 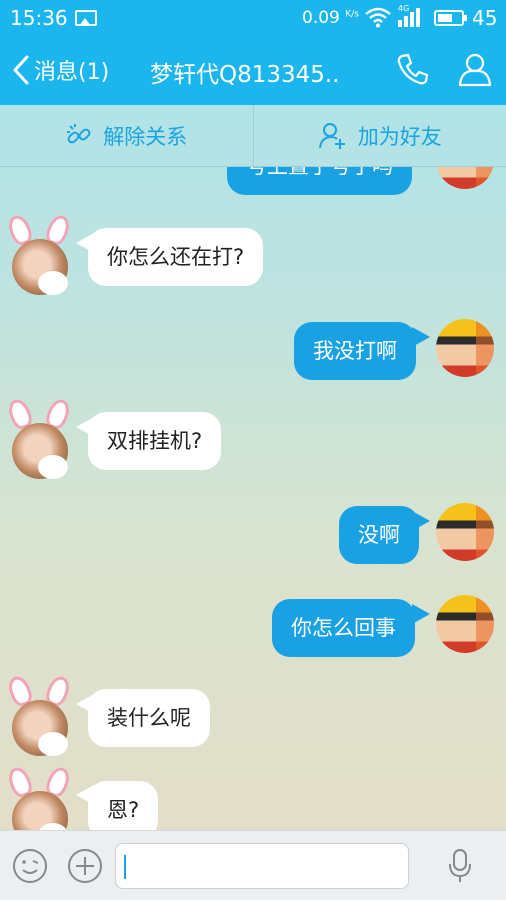 I want to click on link-break-icon, so click(x=79, y=133).